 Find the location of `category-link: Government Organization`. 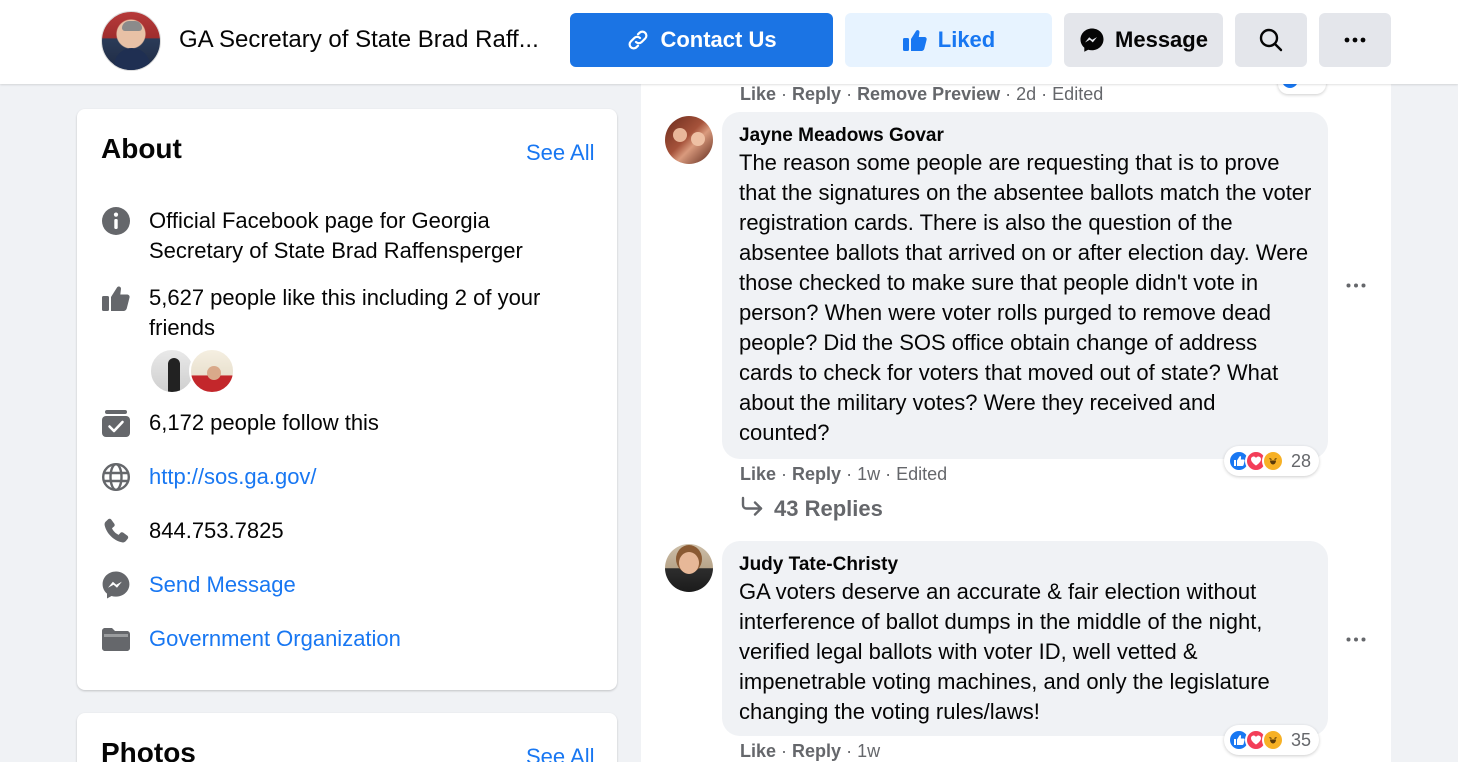

category-link: Government Organization is located at coordinates (275, 639).